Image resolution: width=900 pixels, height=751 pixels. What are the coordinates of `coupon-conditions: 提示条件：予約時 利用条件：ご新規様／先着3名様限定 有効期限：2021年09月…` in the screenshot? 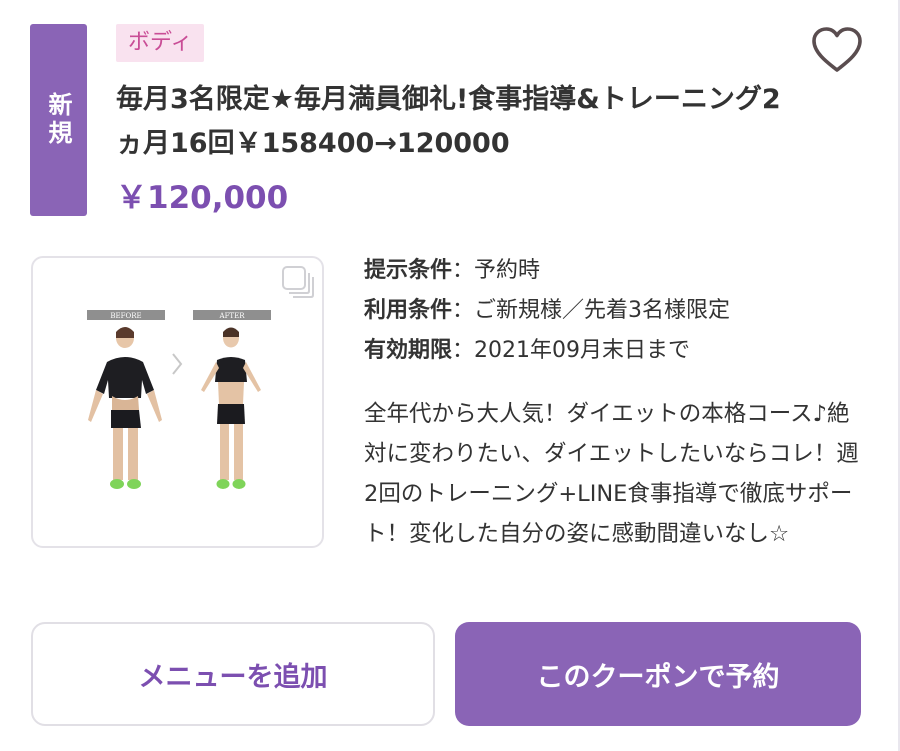 It's located at (624, 311).